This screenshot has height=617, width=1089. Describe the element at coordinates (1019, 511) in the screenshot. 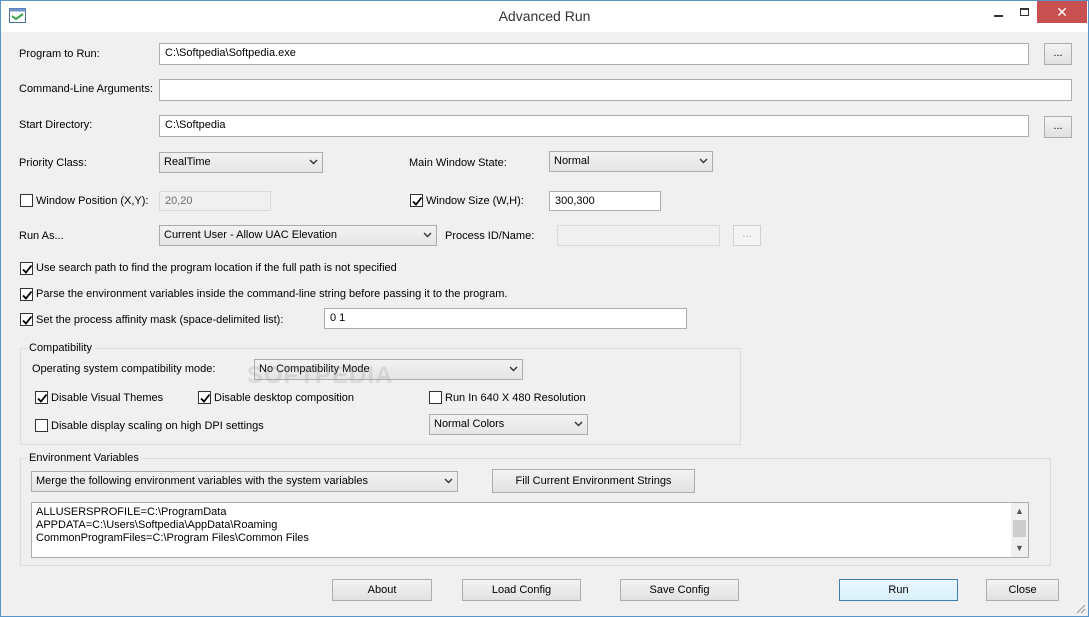

I see `scroll-up-icon: ▲` at that location.